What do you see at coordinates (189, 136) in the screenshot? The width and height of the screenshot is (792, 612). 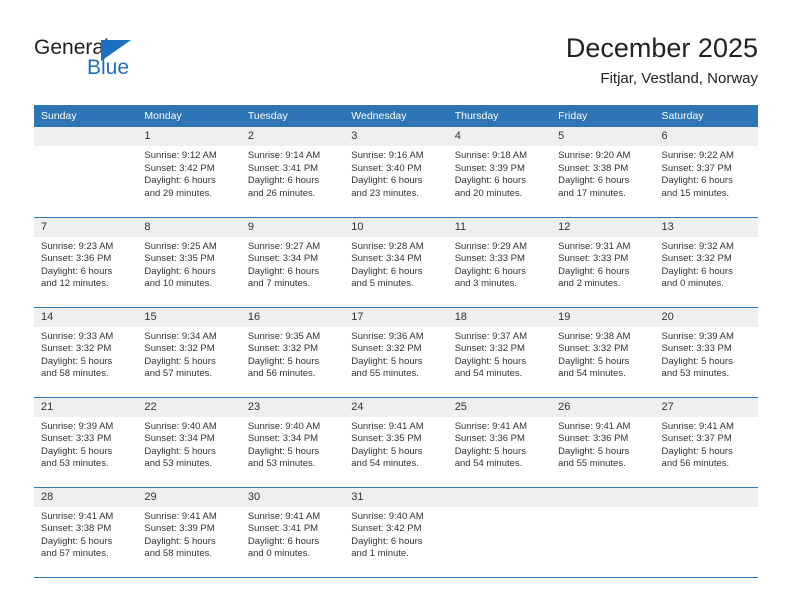 I see `day-number: 1` at bounding box center [189, 136].